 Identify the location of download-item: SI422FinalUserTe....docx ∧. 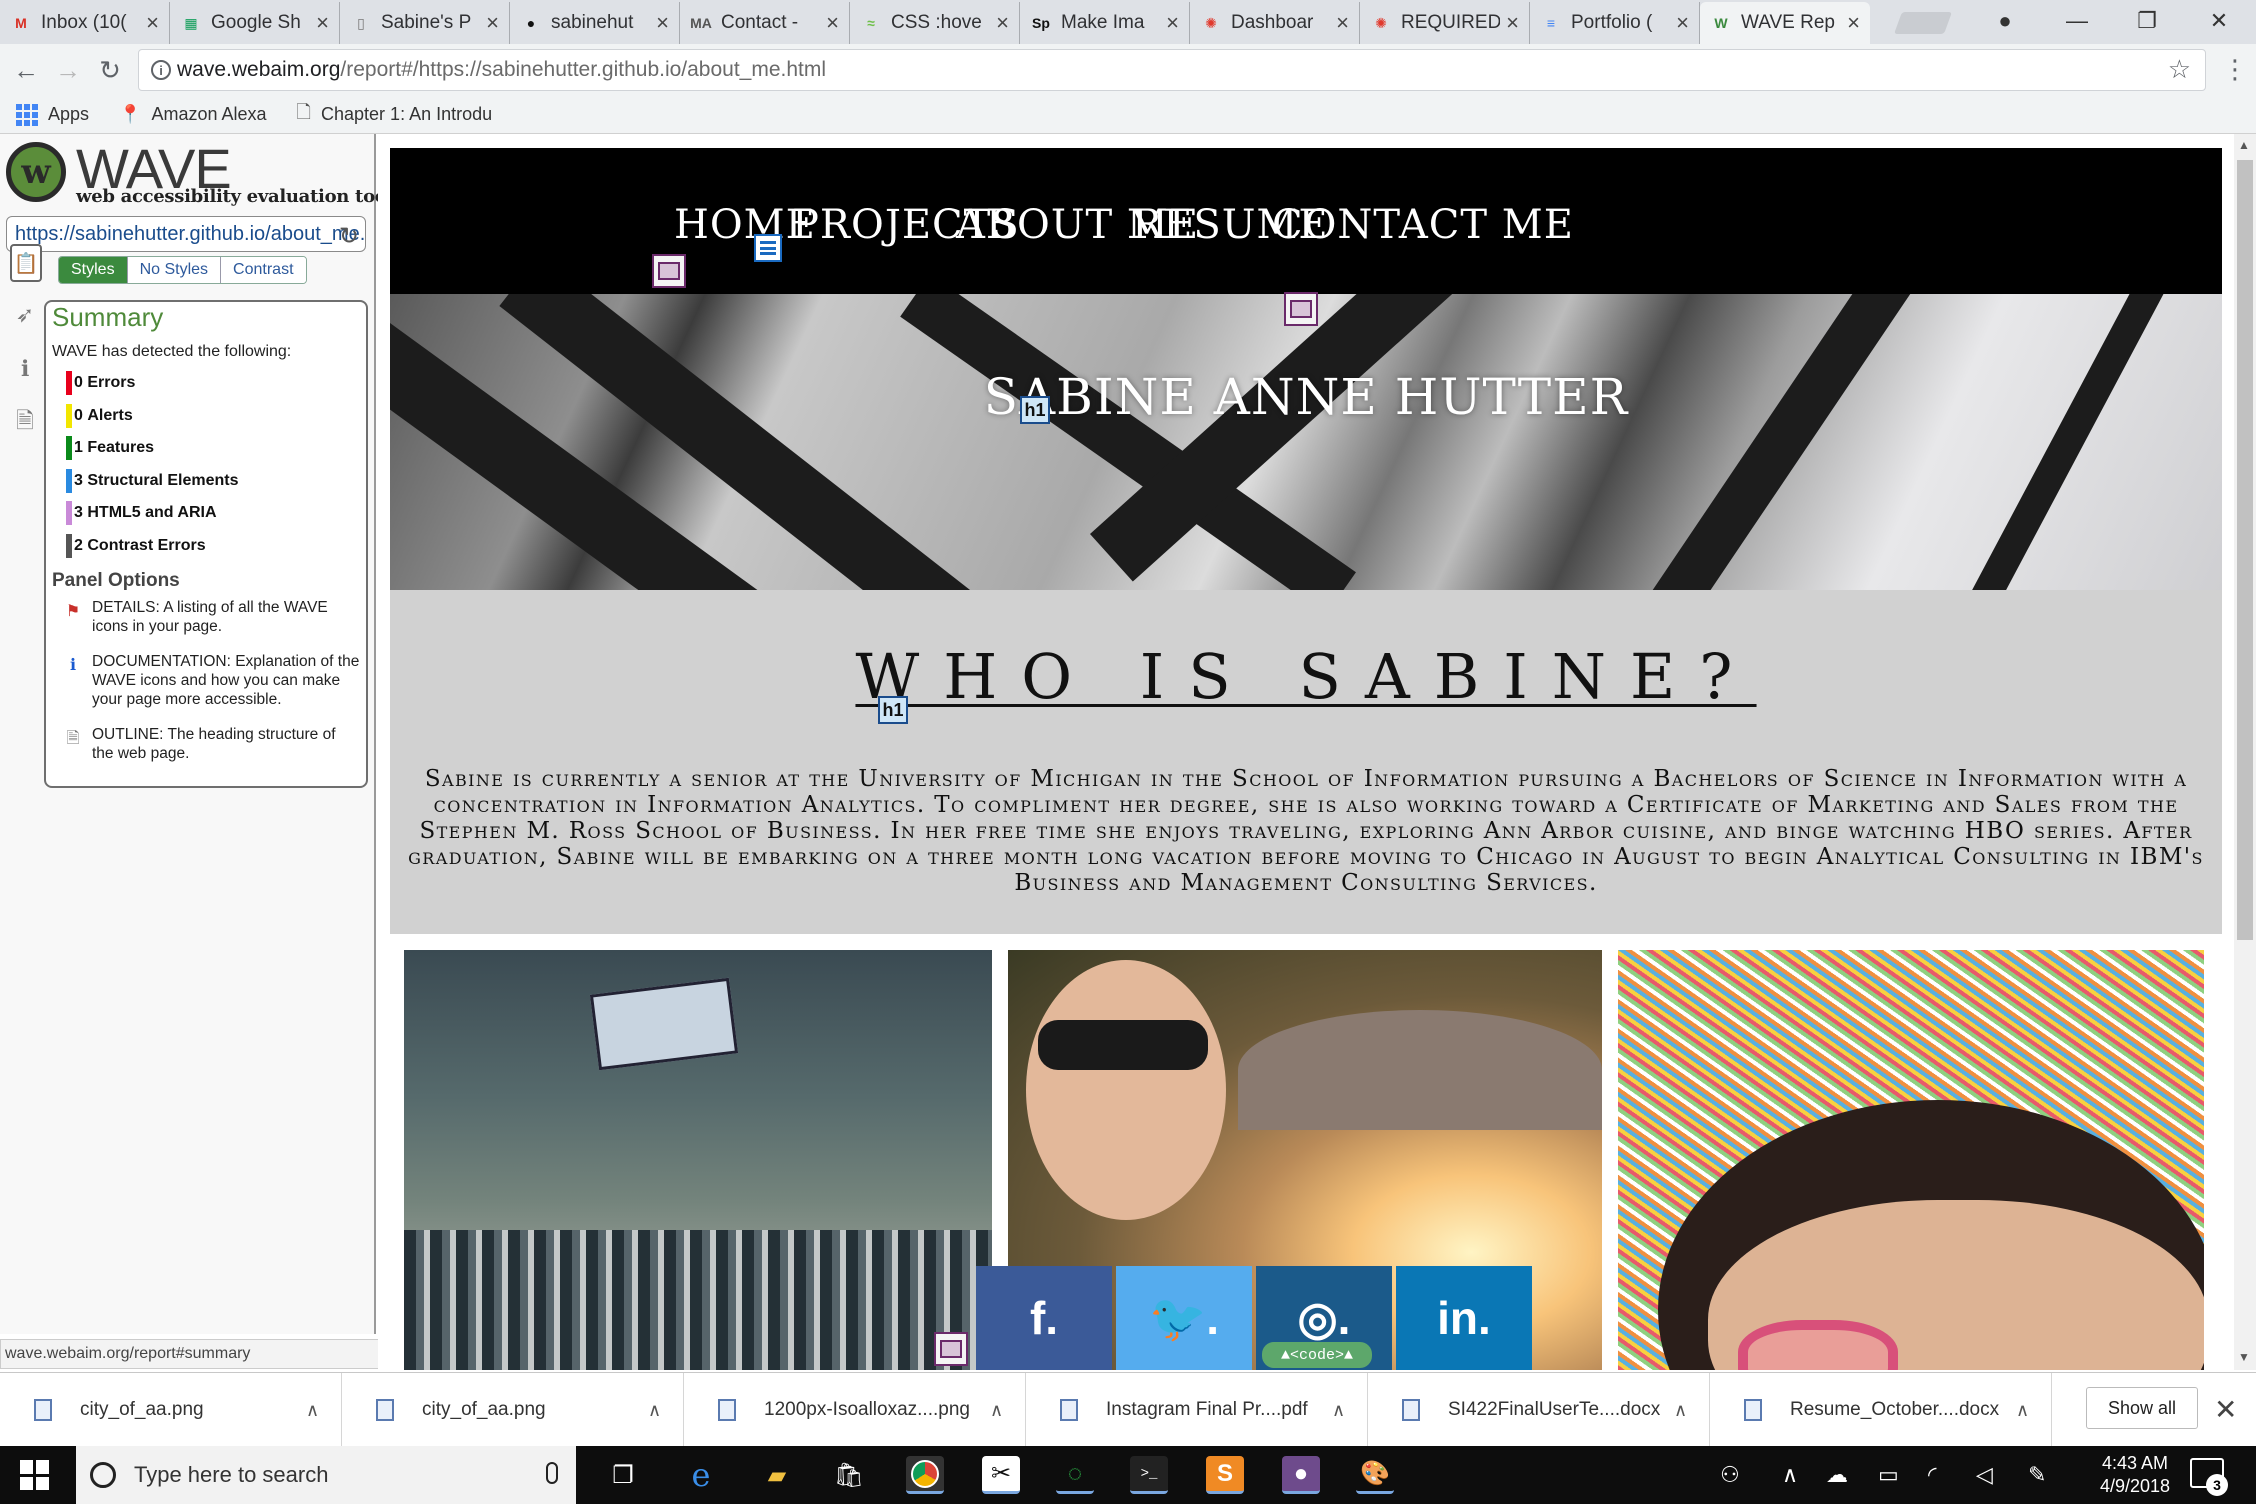
(1539, 1410).